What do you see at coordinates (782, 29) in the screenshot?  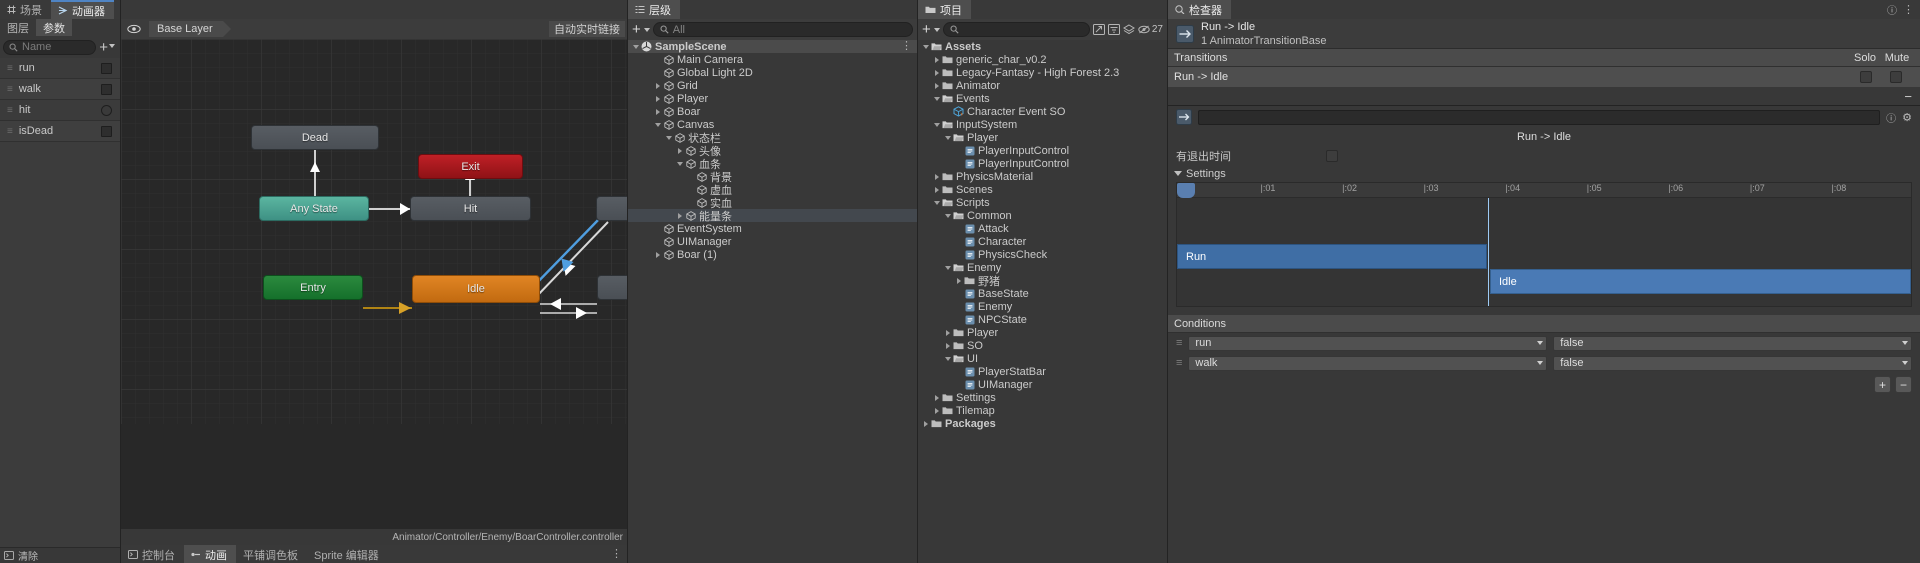 I see `hierarchy-search-input: All` at bounding box center [782, 29].